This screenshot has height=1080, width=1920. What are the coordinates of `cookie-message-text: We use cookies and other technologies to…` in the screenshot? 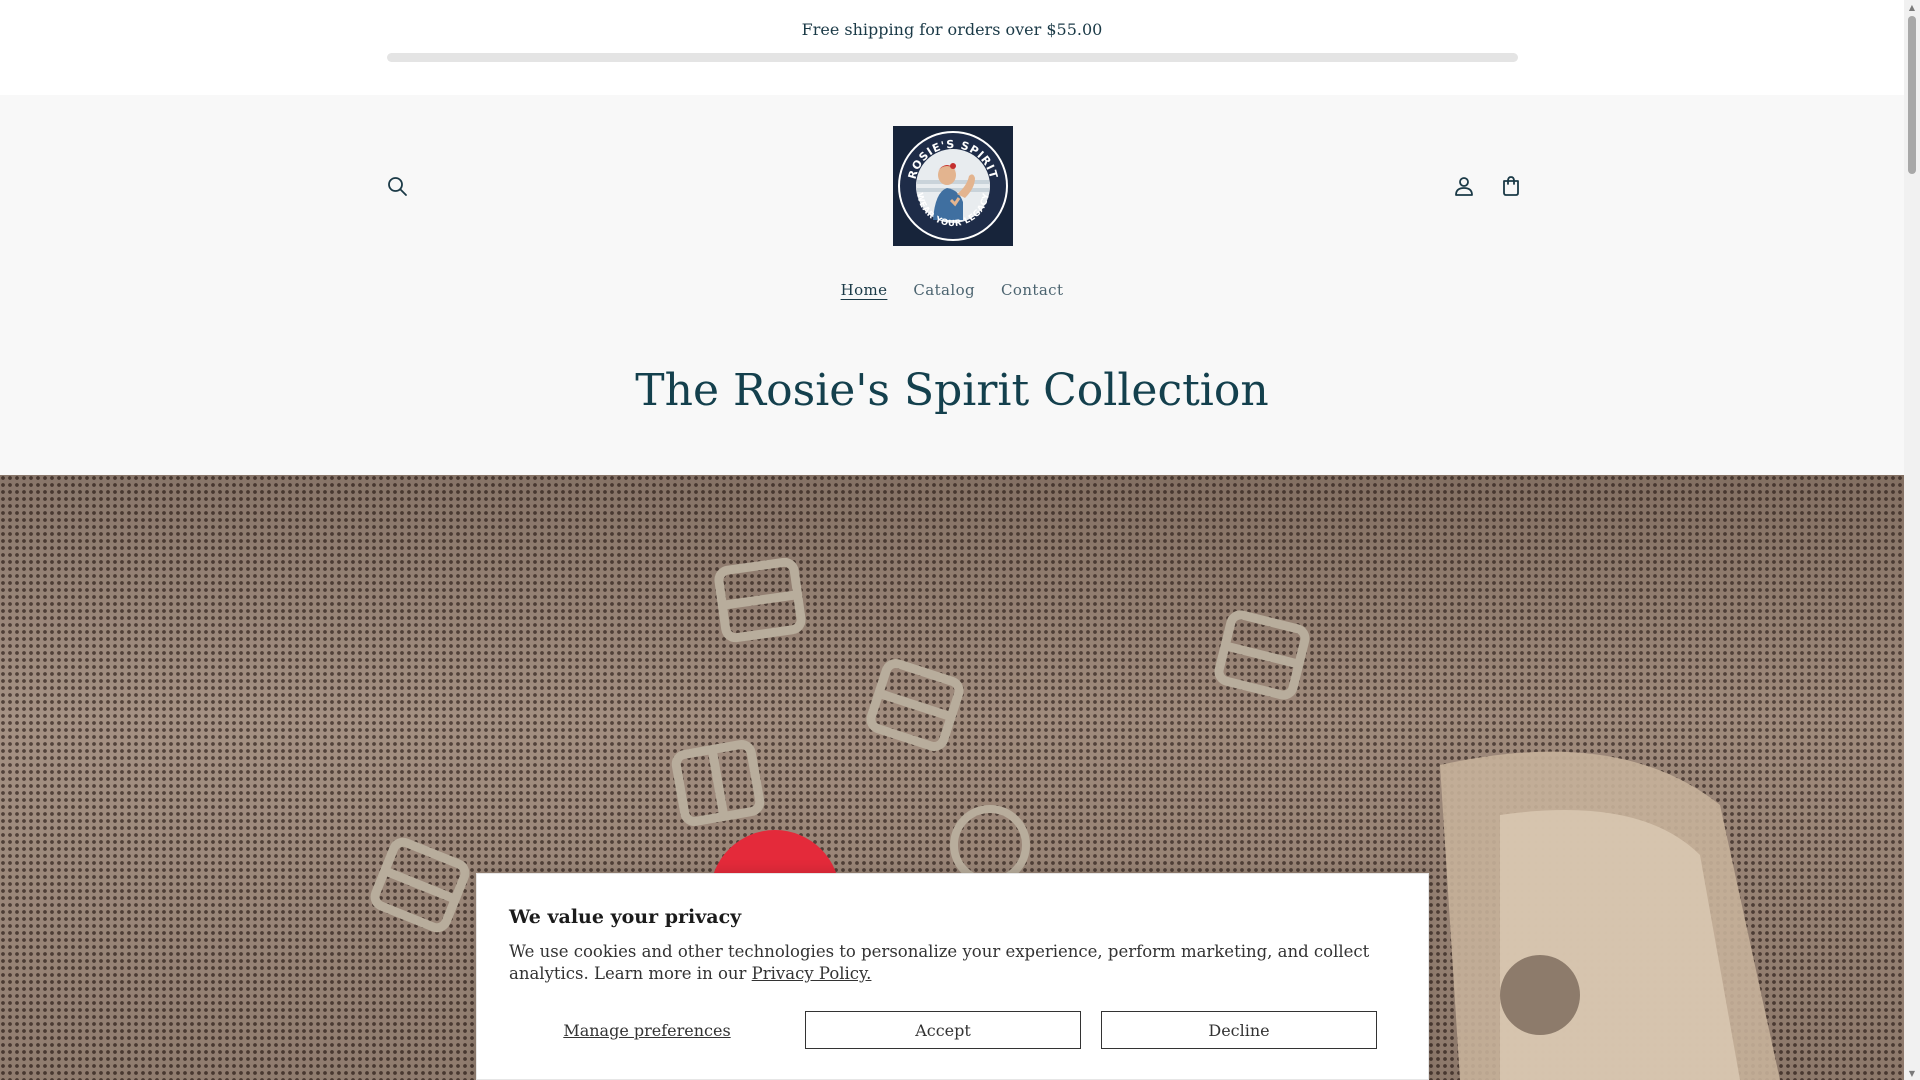 It's located at (939, 962).